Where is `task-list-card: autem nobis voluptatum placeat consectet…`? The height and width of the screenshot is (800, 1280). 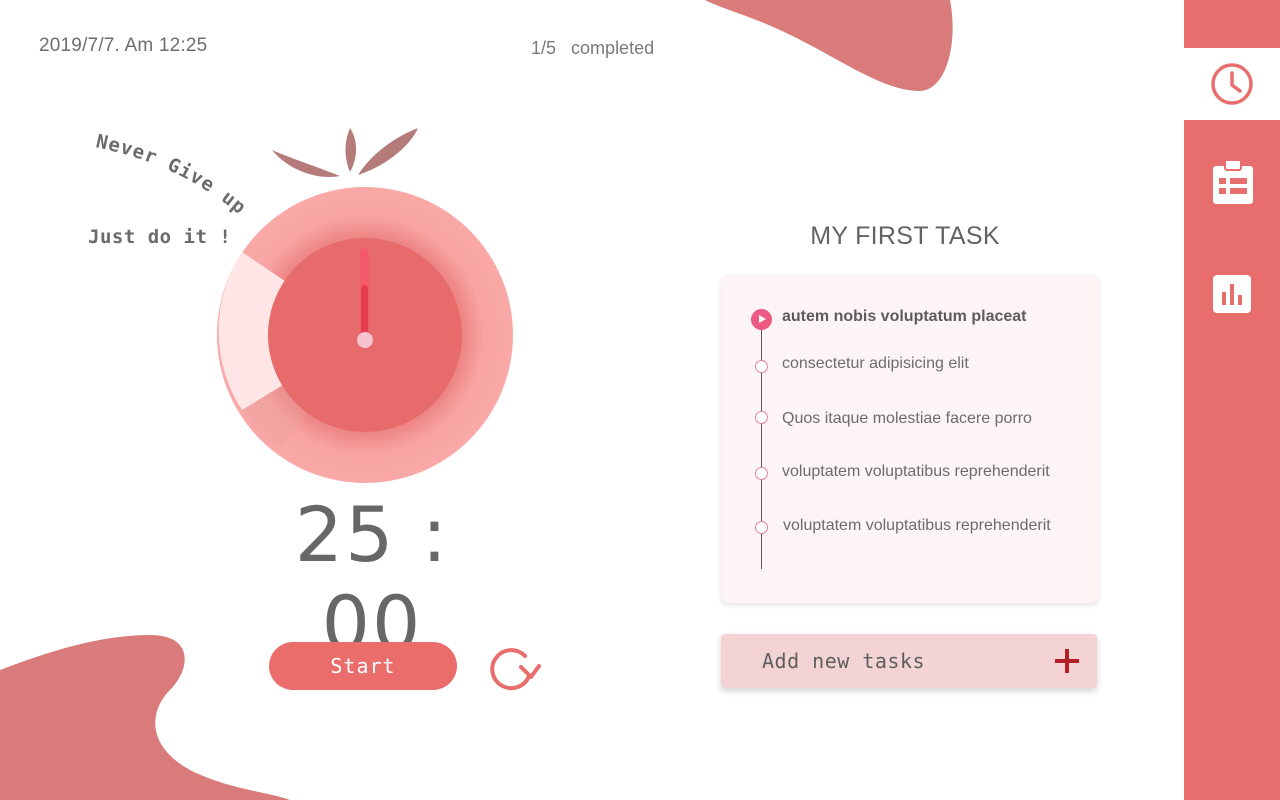
task-list-card: autem nobis voluptatum placeat consectet… is located at coordinates (910, 439).